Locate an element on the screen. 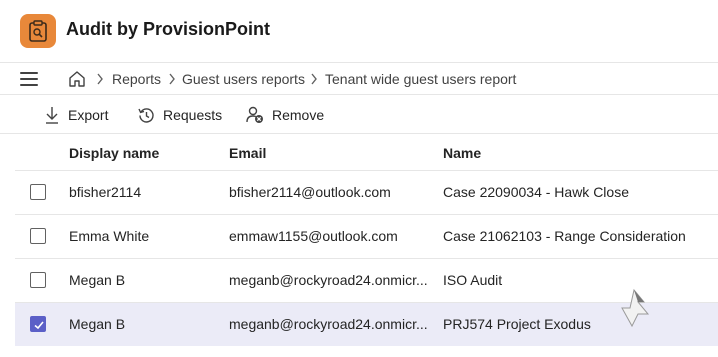 Image resolution: width=718 pixels, height=357 pixels. export-label: Export is located at coordinates (88, 115).